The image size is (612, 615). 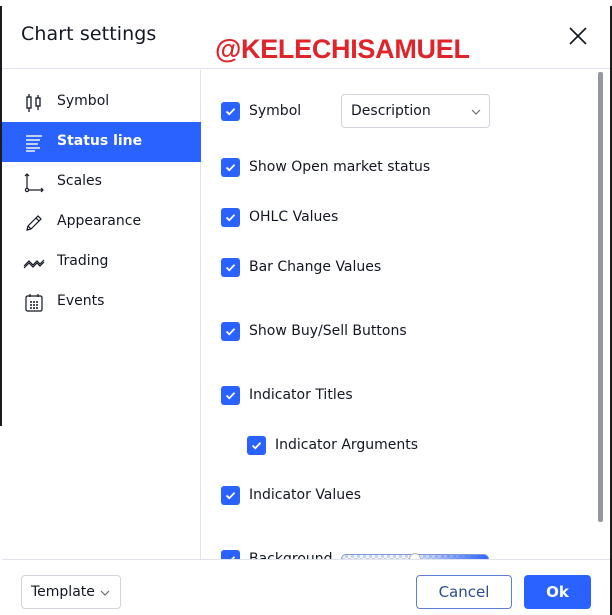 I want to click on cancel-button: Cancel, so click(x=464, y=592).